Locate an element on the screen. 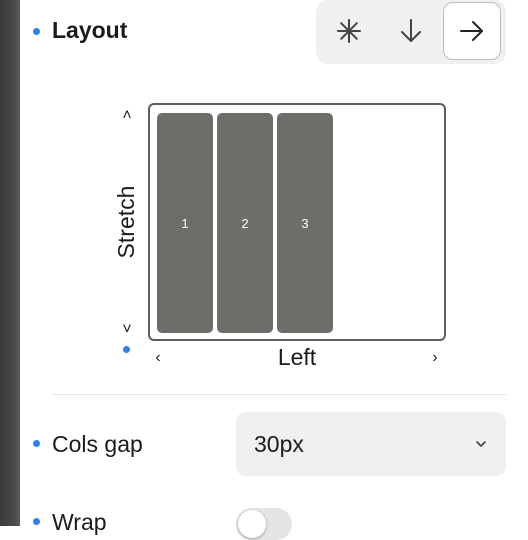 The image size is (528, 540). preview-column-label: 2 is located at coordinates (245, 223).